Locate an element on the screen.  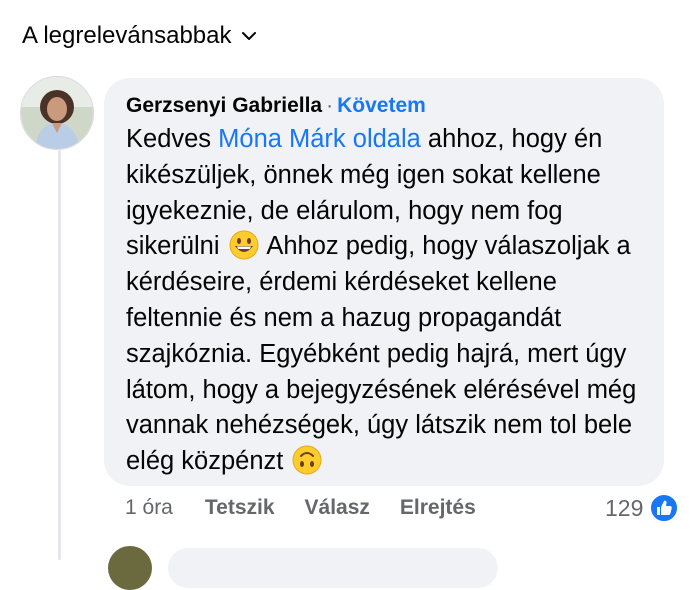
comment-header: Gerzsenyi Gabriella · Követem is located at coordinates (384, 106).